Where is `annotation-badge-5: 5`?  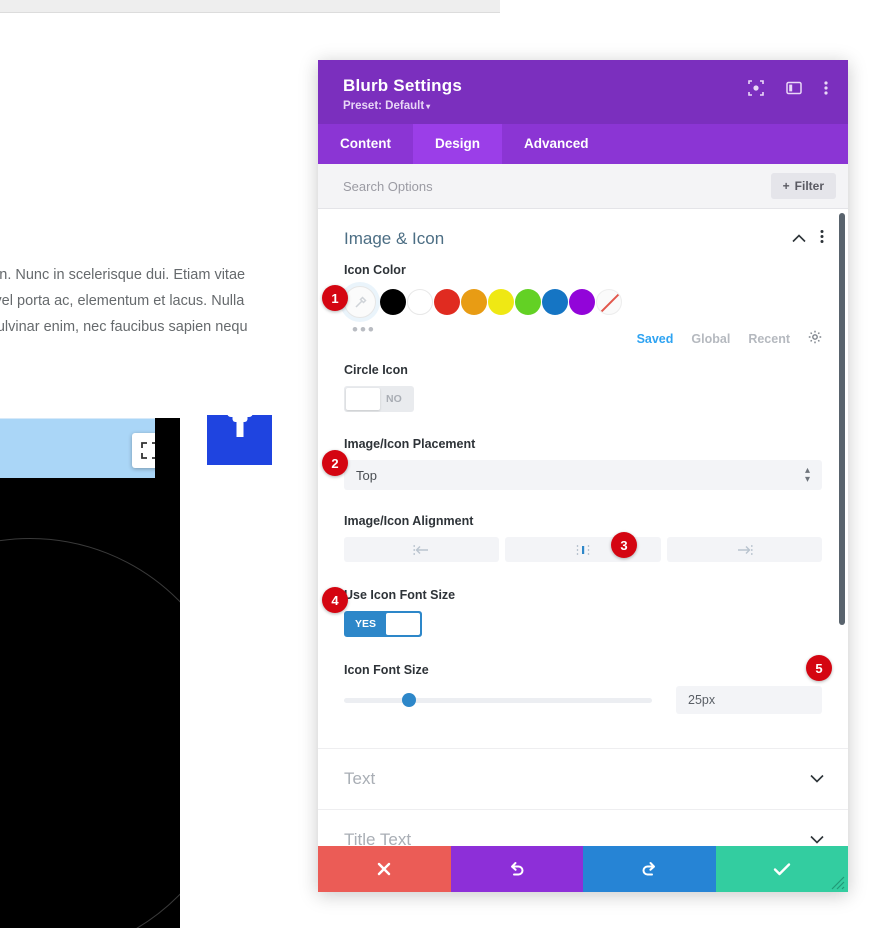 annotation-badge-5: 5 is located at coordinates (819, 668).